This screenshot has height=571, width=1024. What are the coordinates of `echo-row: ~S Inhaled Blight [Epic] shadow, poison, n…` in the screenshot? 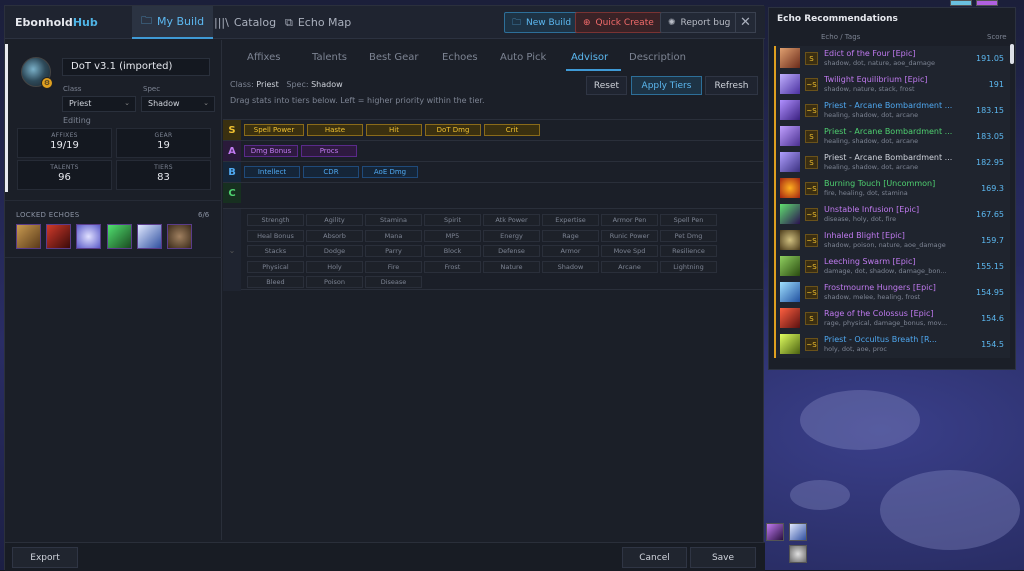 It's located at (892, 241).